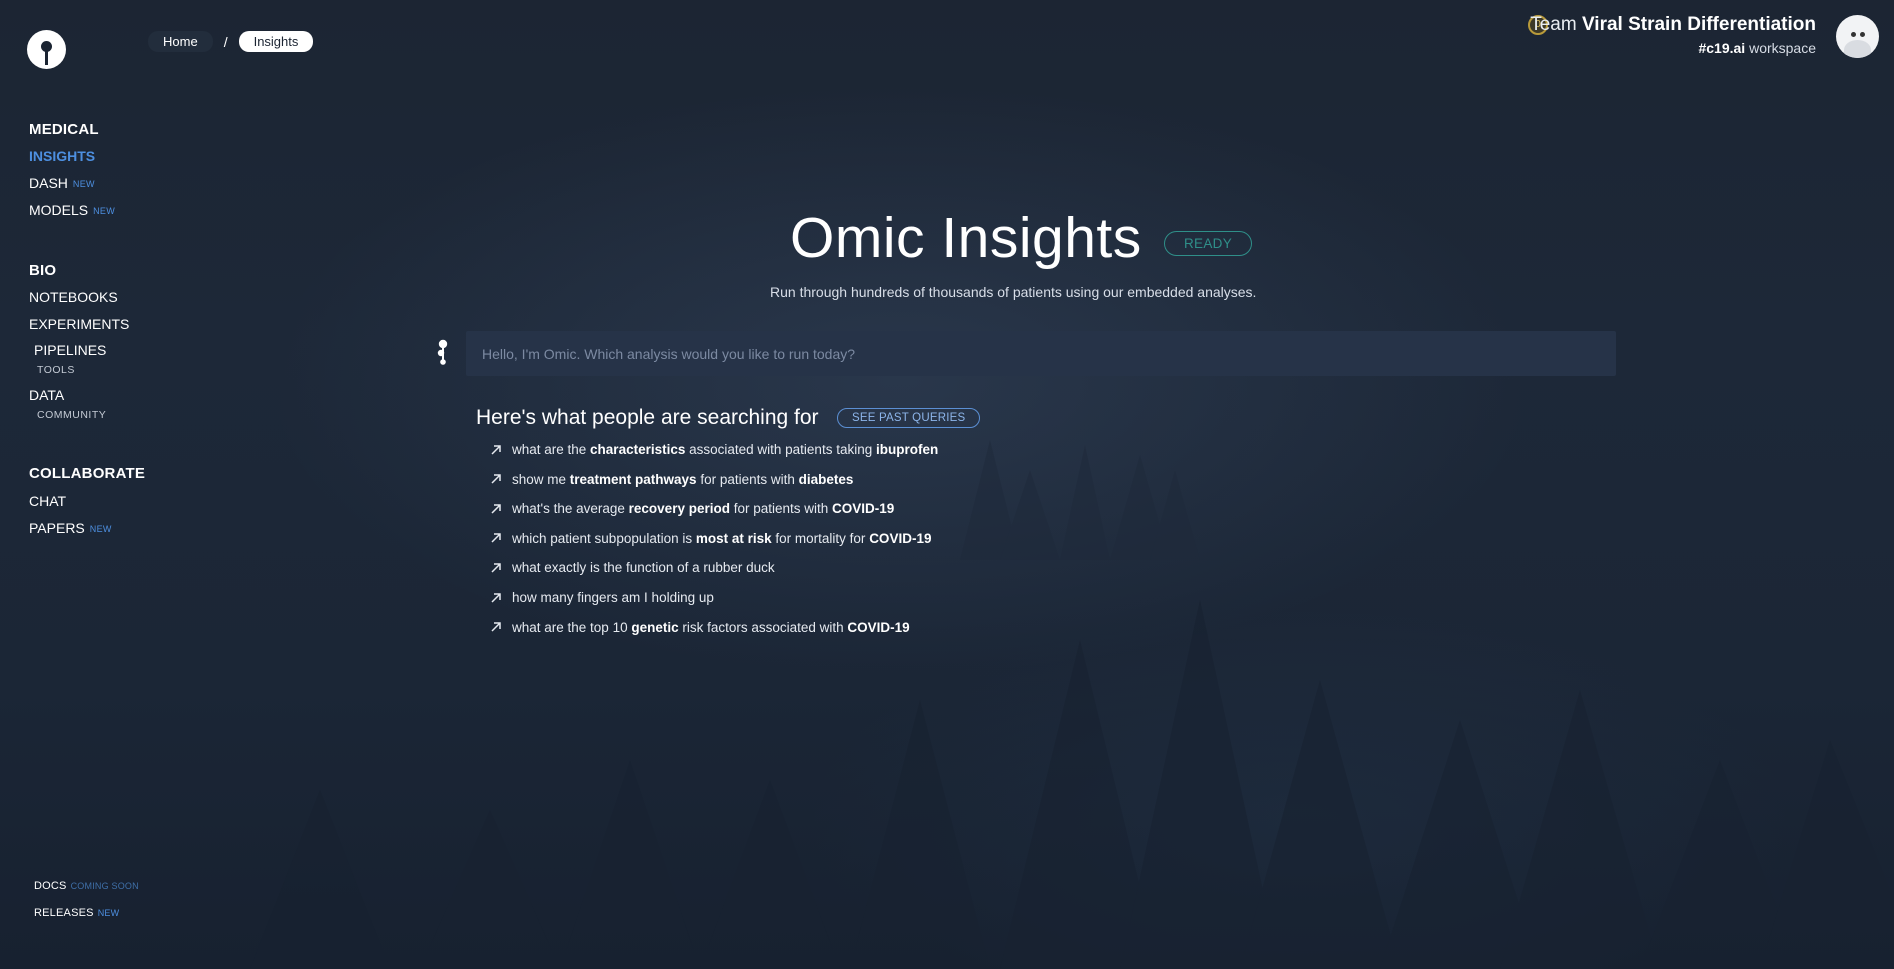 This screenshot has width=1894, height=969. I want to click on sidebar-item-insights: INSIGHTS, so click(62, 156).